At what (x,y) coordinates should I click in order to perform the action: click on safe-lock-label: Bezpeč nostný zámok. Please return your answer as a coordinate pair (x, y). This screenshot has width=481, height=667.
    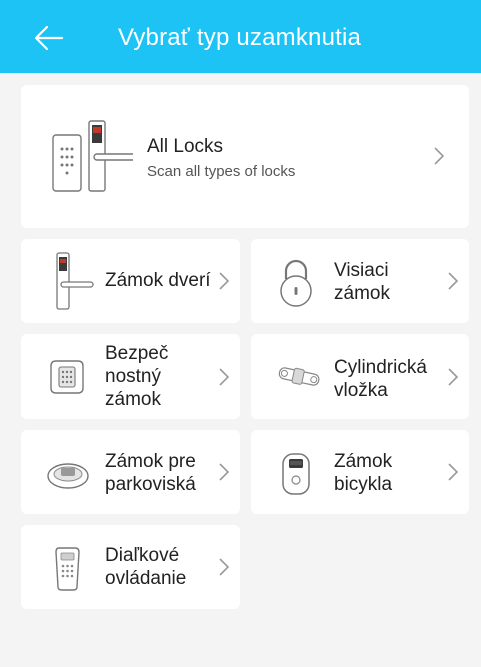
    Looking at the image, I should click on (136, 376).